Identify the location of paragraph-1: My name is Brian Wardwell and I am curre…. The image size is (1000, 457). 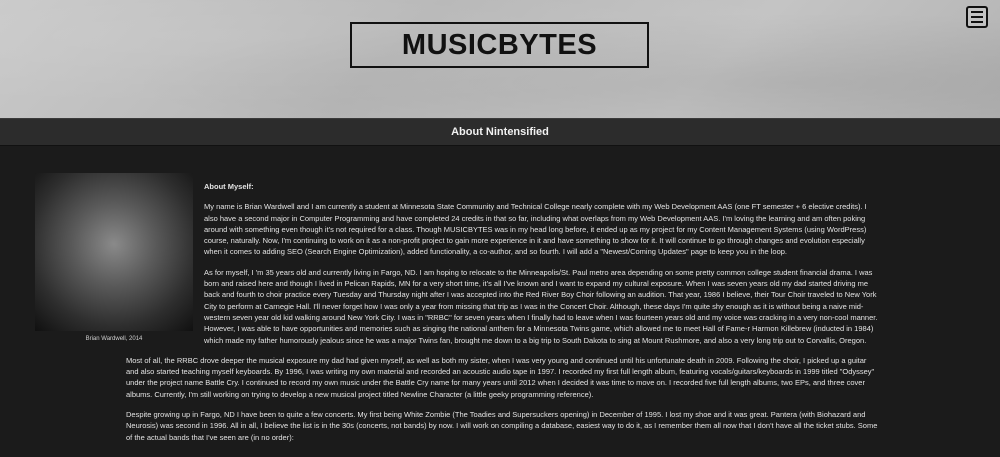
(535, 229).